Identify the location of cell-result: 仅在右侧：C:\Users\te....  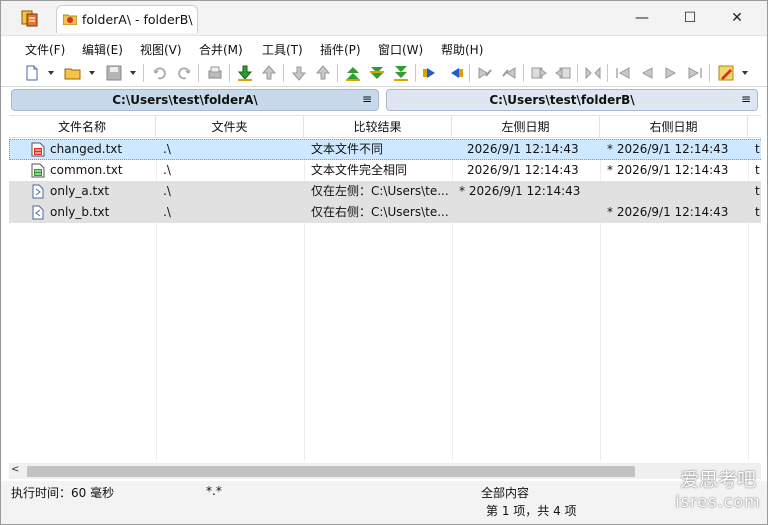
(380, 212).